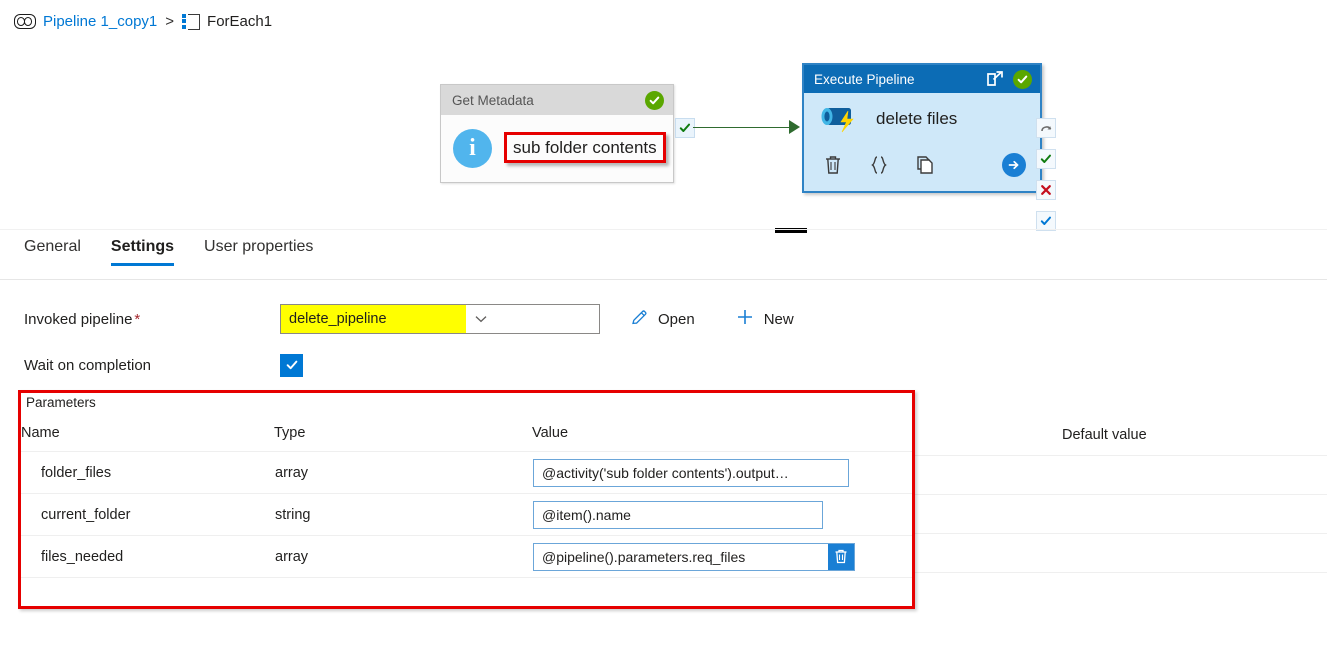 This screenshot has width=1327, height=646. I want to click on tabs-underline, so click(663, 279).